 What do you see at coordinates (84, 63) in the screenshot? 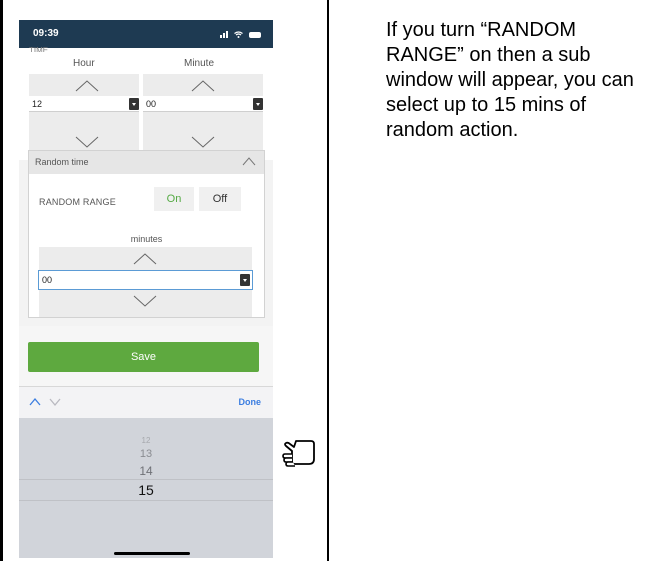
I see `hour-label: Hour` at bounding box center [84, 63].